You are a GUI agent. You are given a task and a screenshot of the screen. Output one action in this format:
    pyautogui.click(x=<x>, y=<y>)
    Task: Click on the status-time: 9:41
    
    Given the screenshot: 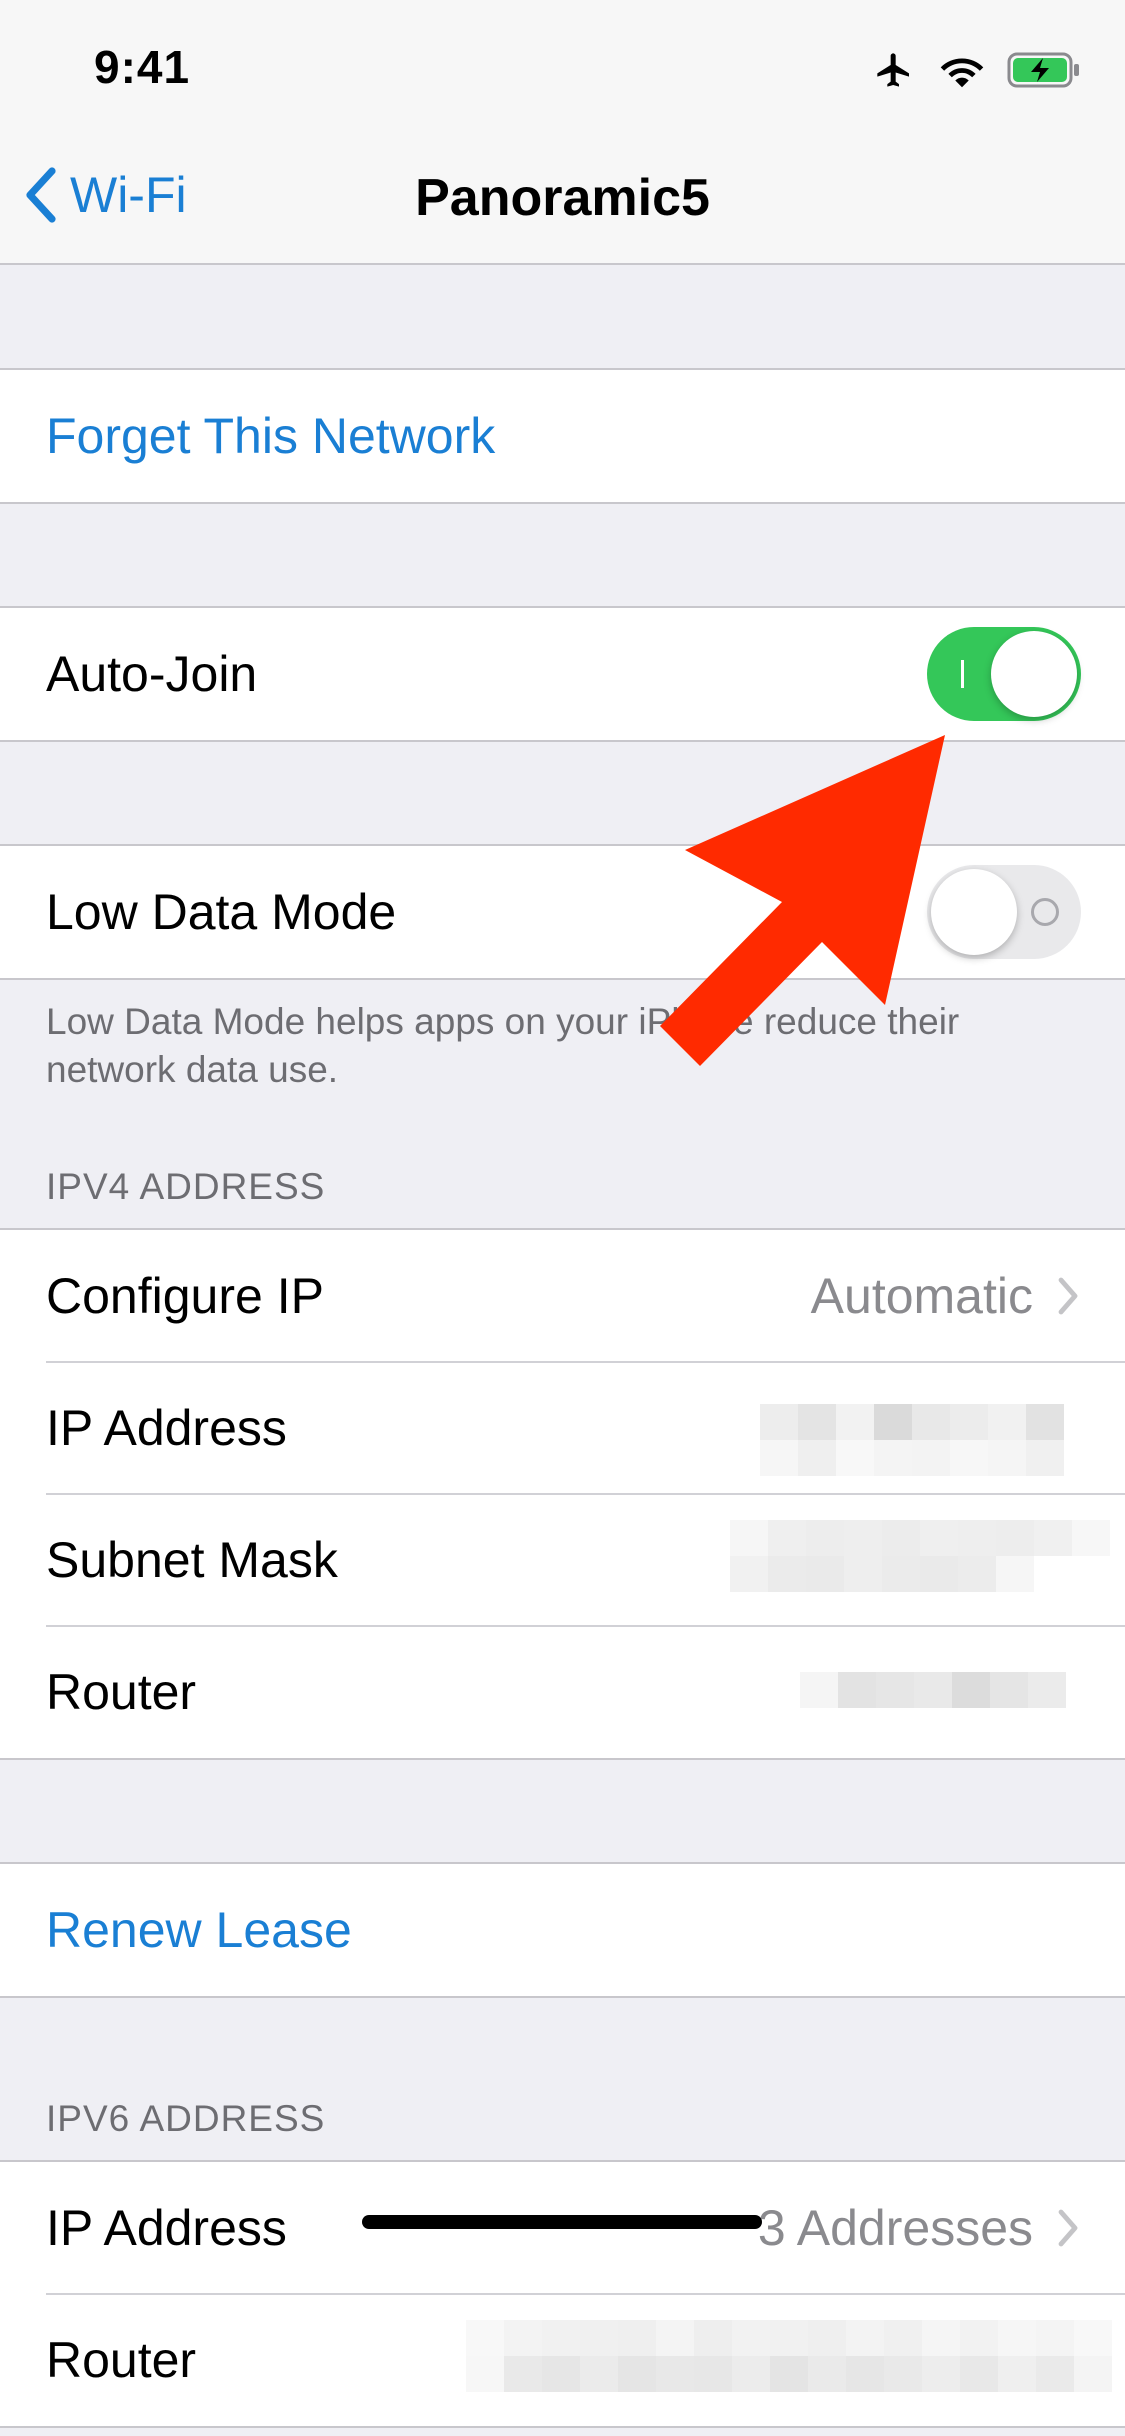 What is the action you would take?
    pyautogui.click(x=142, y=67)
    